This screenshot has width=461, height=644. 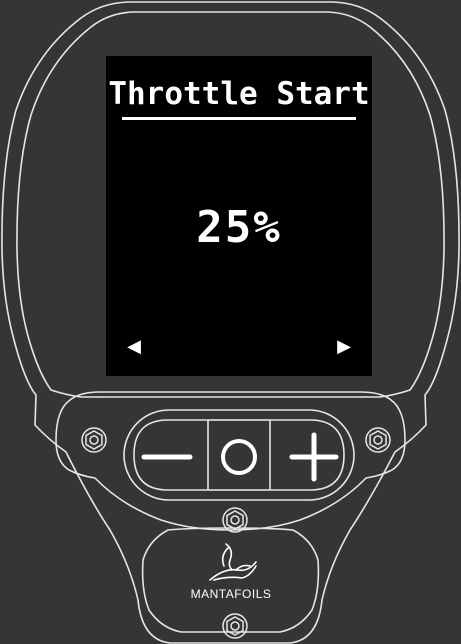 What do you see at coordinates (239, 227) in the screenshot?
I see `throttle-value: 25%` at bounding box center [239, 227].